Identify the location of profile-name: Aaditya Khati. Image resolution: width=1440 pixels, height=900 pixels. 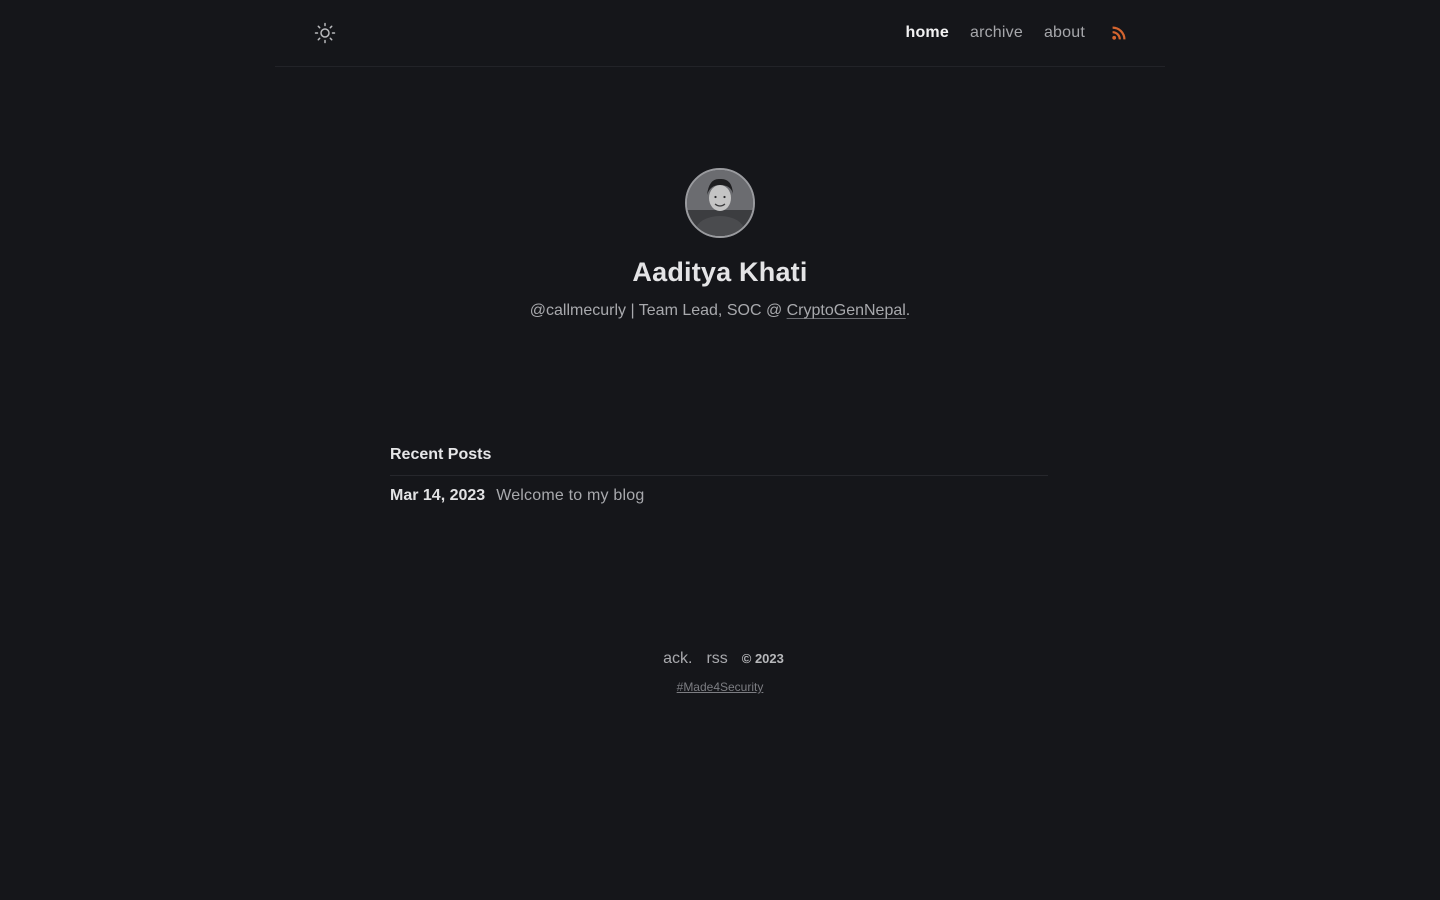
(720, 272).